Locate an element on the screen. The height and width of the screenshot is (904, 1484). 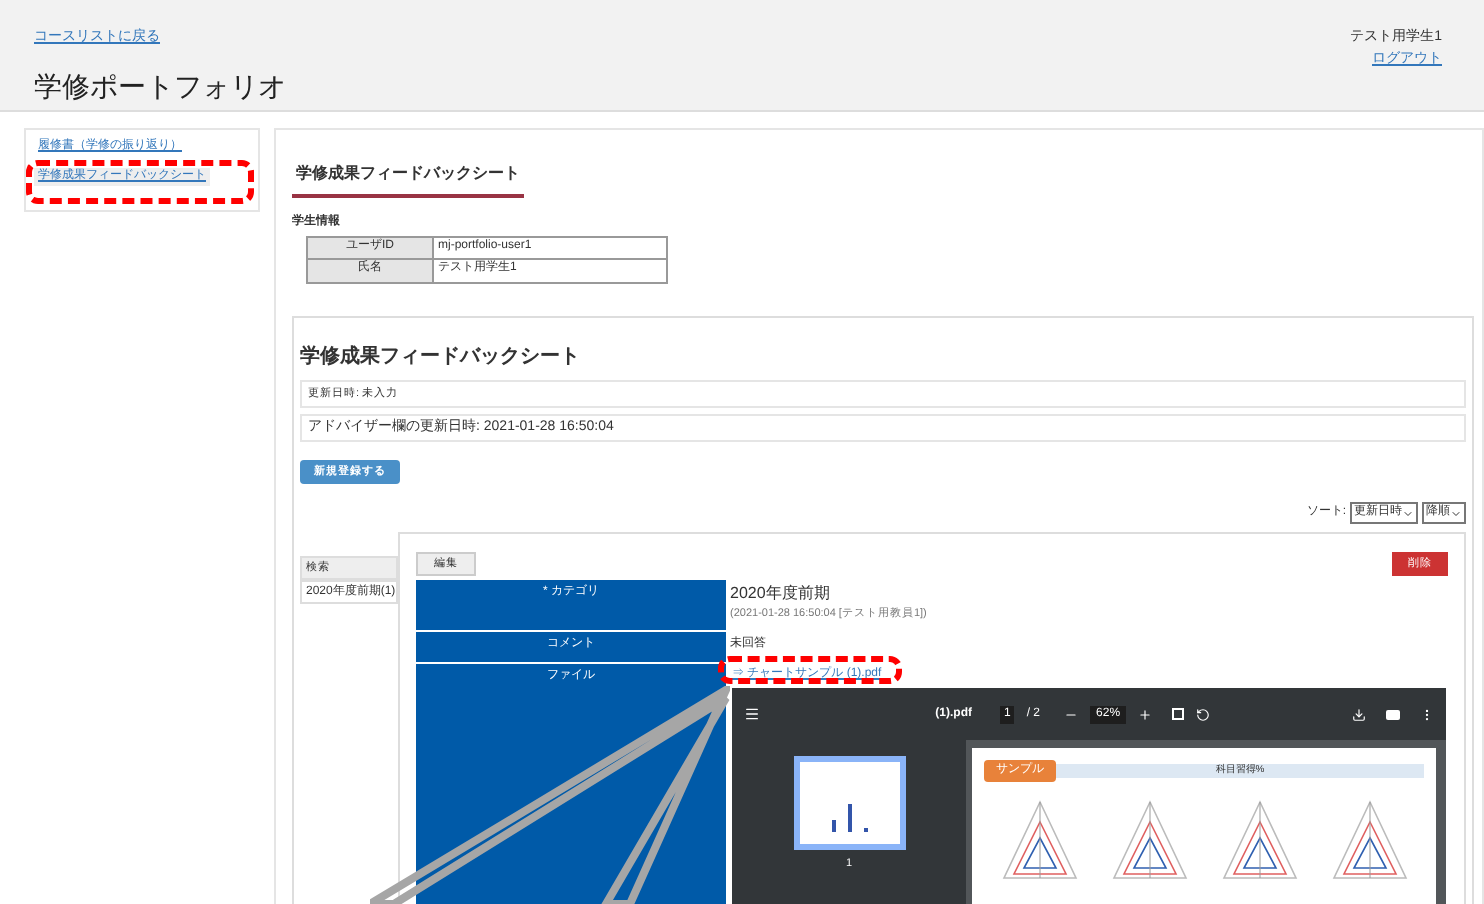
category-value: 2020年度前期 is located at coordinates (781, 594).